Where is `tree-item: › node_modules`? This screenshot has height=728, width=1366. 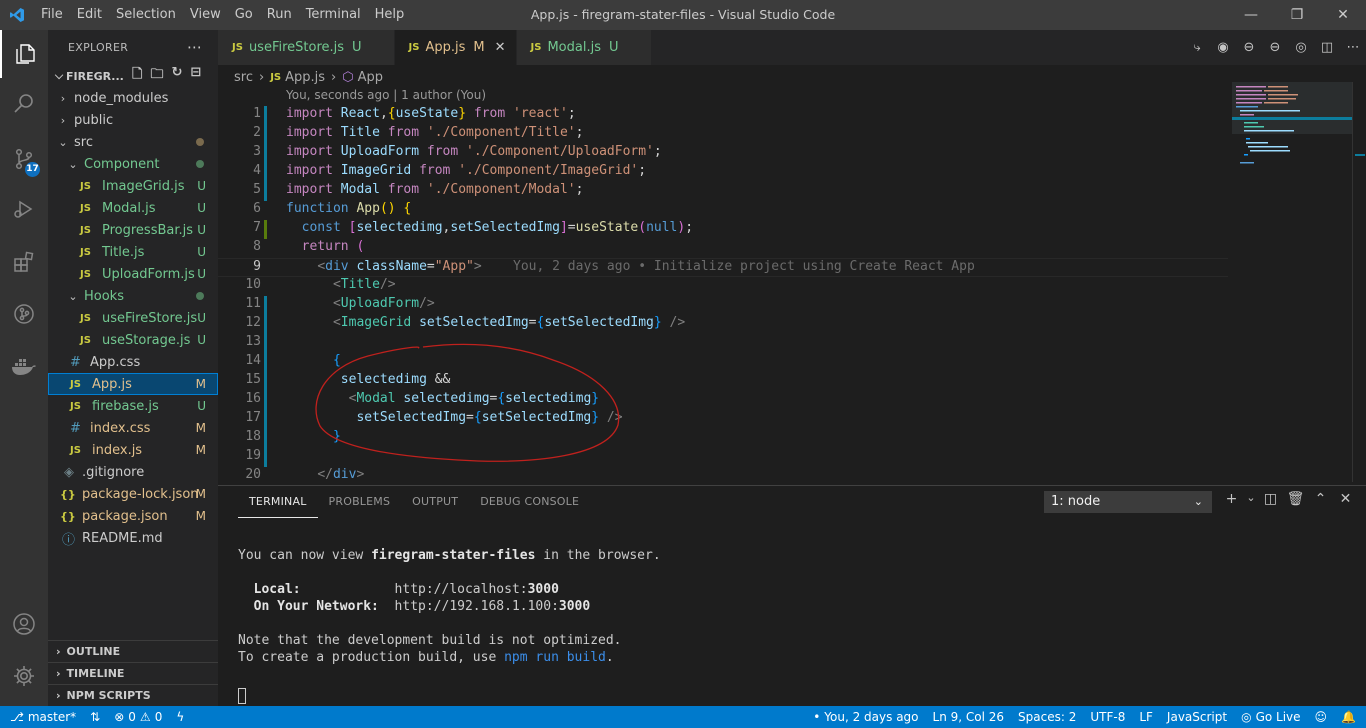 tree-item: › node_modules is located at coordinates (133, 98).